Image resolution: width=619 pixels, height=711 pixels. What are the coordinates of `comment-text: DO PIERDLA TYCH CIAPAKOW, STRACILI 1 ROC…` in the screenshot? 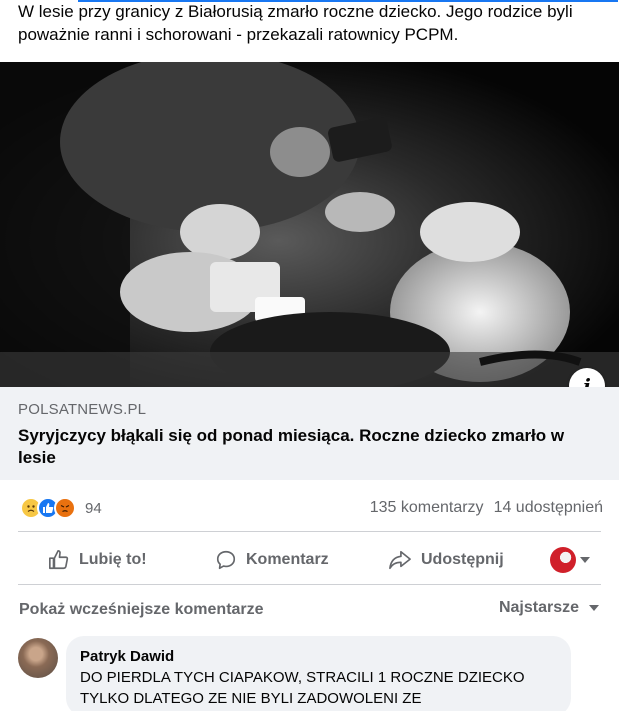 It's located at (302, 688).